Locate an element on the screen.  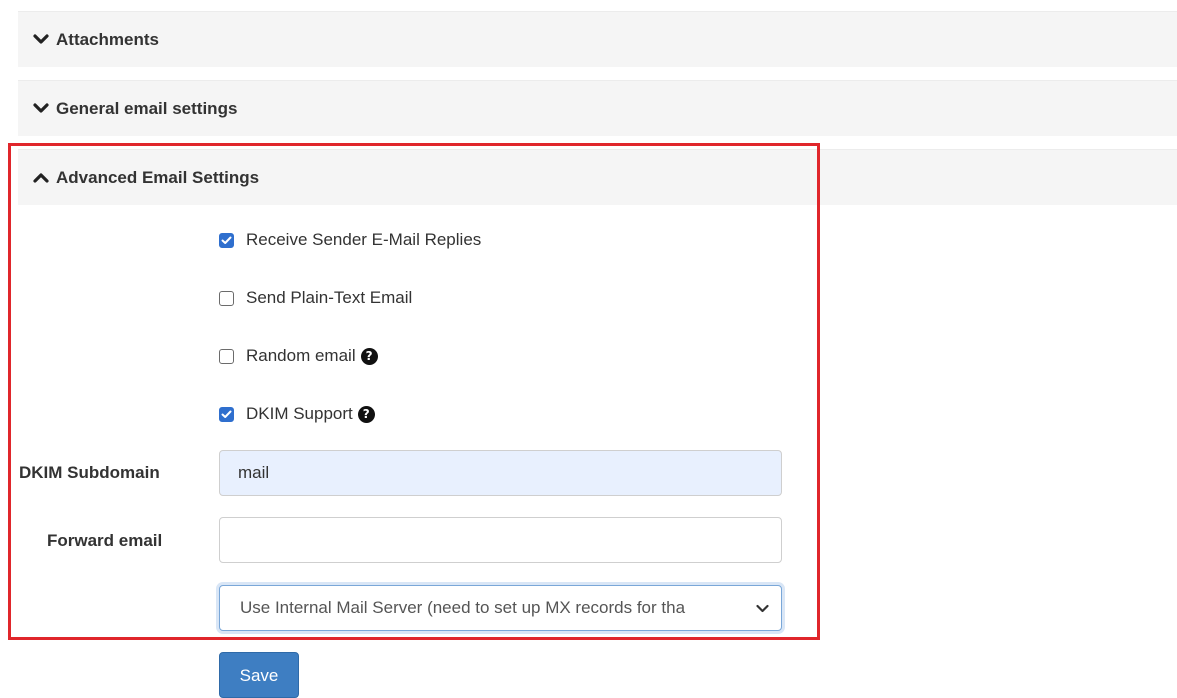
forward-email-label: Forward email is located at coordinates (105, 540).